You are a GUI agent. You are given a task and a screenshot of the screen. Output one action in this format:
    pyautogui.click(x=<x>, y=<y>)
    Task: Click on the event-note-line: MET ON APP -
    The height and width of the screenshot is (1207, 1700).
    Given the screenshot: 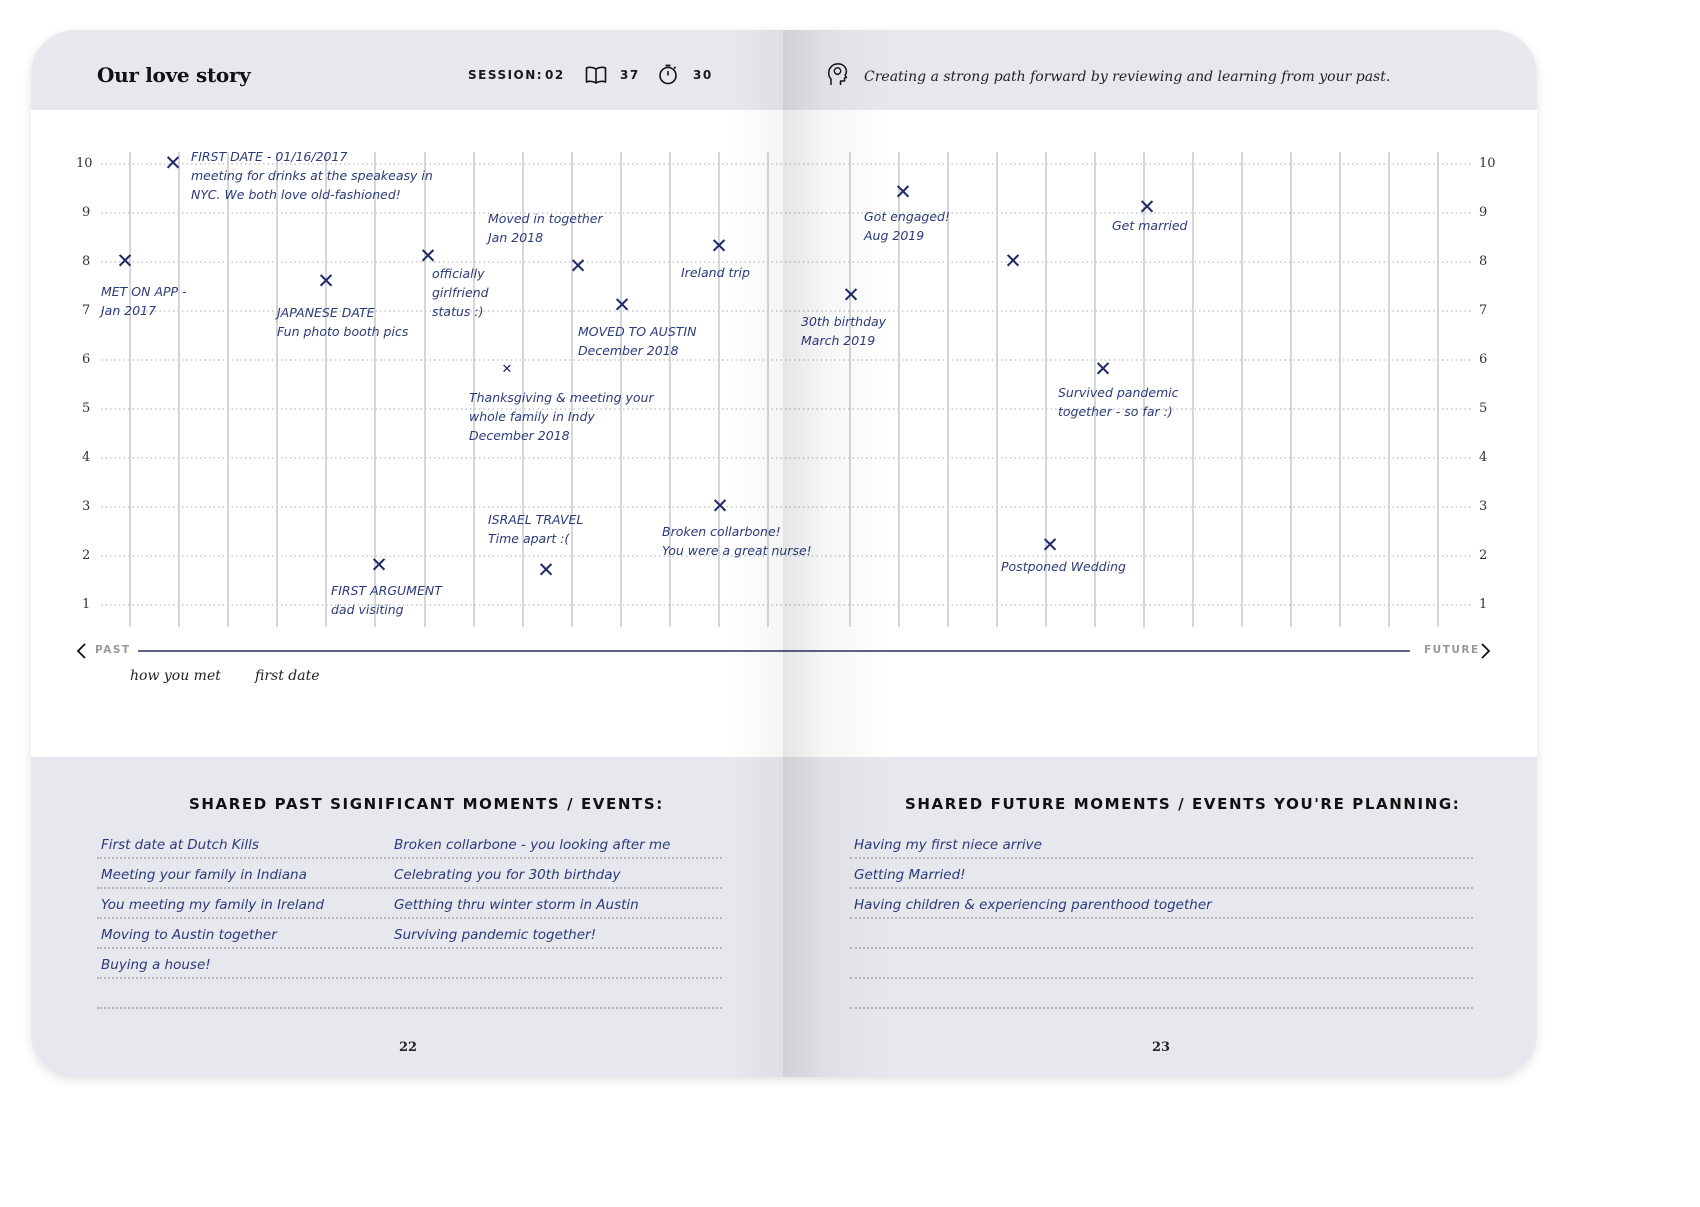 What is the action you would take?
    pyautogui.click(x=144, y=291)
    